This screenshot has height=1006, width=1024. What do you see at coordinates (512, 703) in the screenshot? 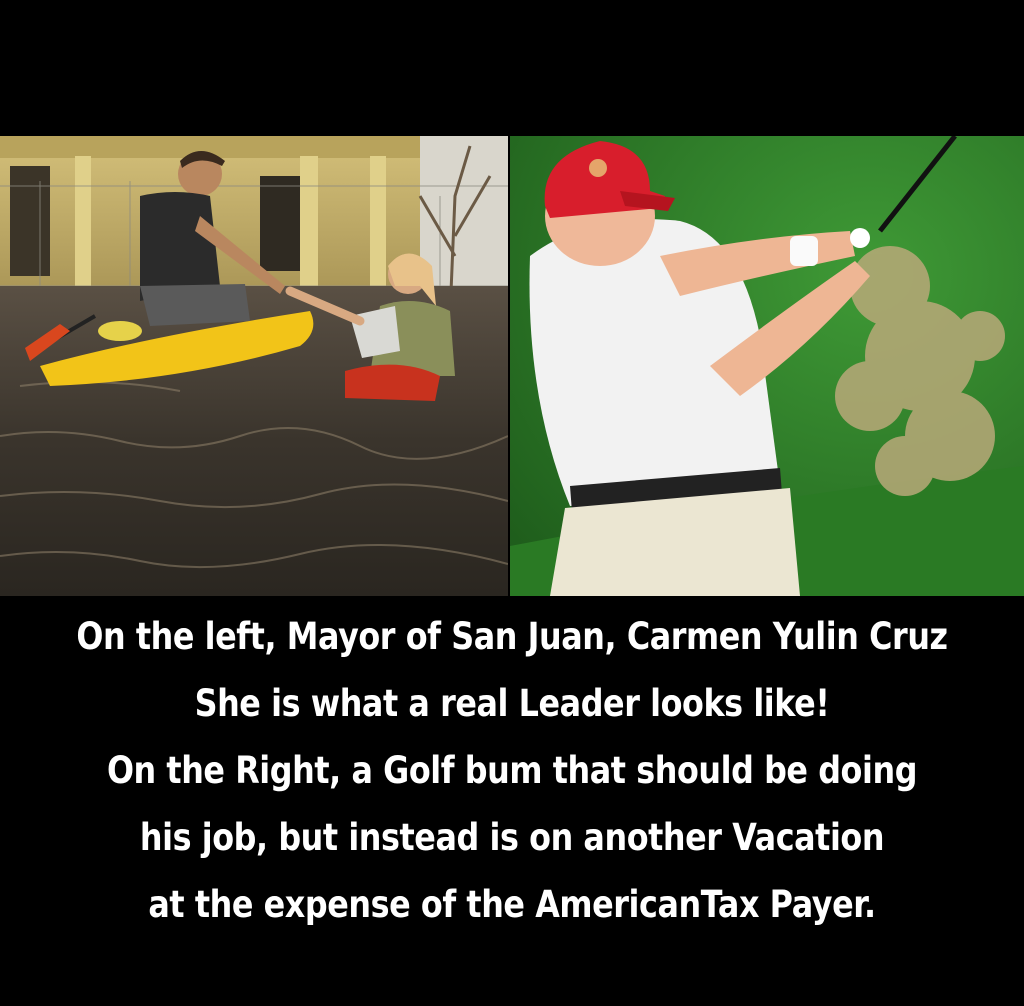
I see `caption-line-2: She is what a real Leader looks like!` at bounding box center [512, 703].